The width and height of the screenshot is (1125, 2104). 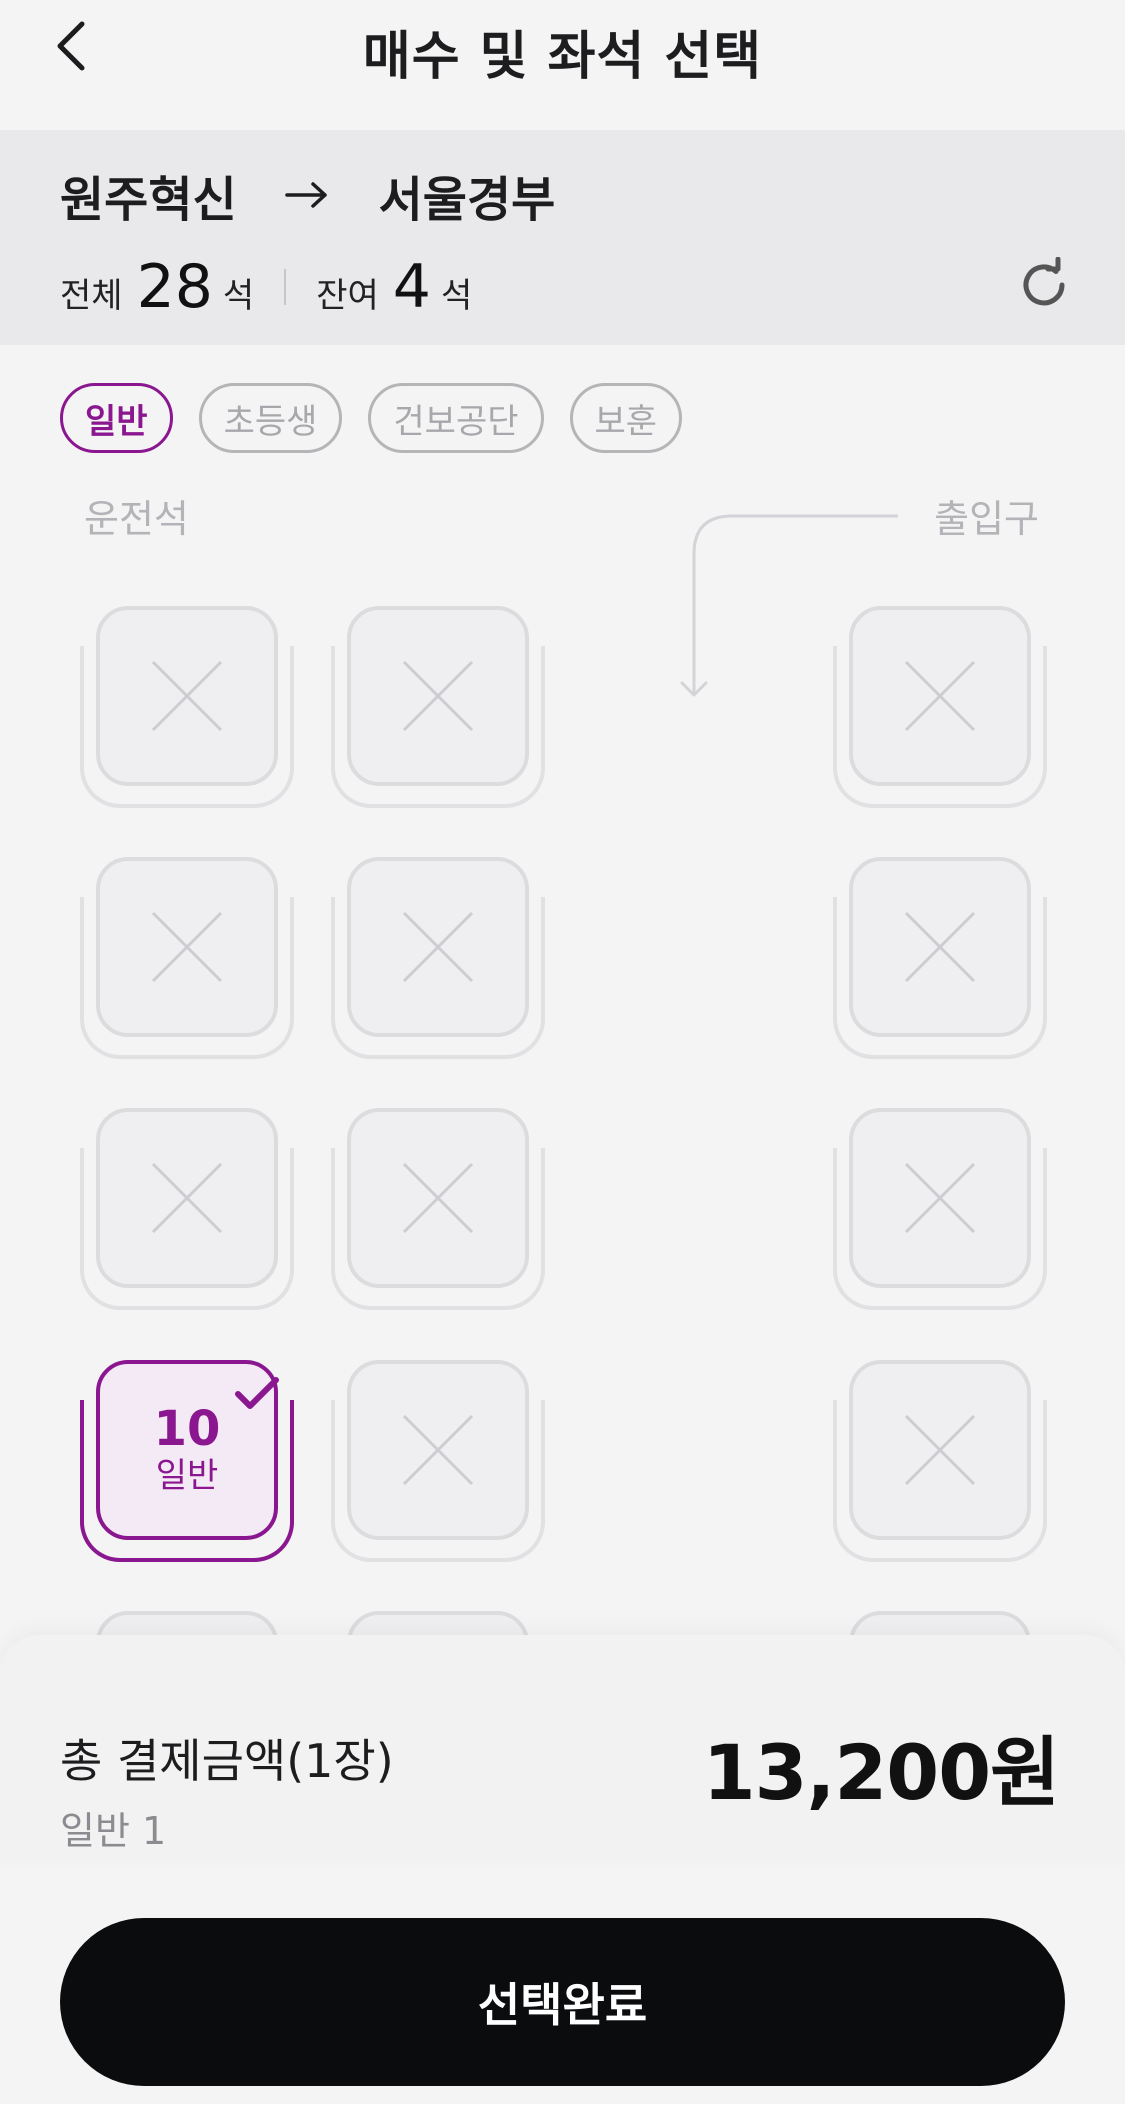 What do you see at coordinates (257, 1393) in the screenshot?
I see `checkmark-icon` at bounding box center [257, 1393].